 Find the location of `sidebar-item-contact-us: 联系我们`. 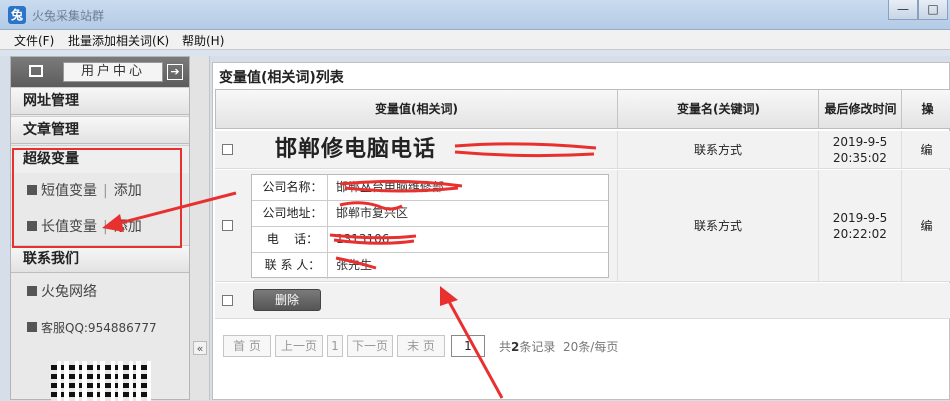

sidebar-item-contact-us: 联系我们 is located at coordinates (100, 259).